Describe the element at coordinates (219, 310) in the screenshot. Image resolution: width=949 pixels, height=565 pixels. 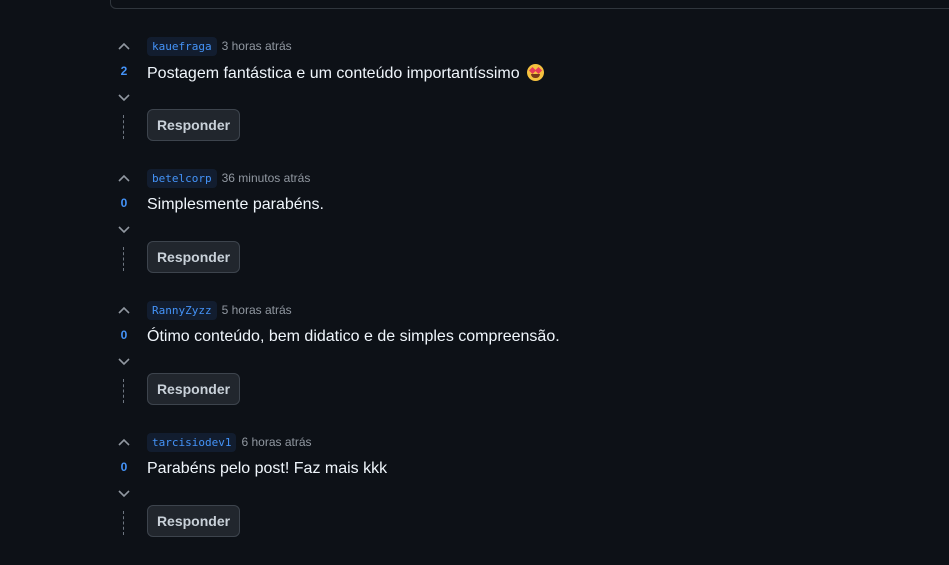
I see `comment-meta: RannyZyzz 5 horas atrás` at that location.